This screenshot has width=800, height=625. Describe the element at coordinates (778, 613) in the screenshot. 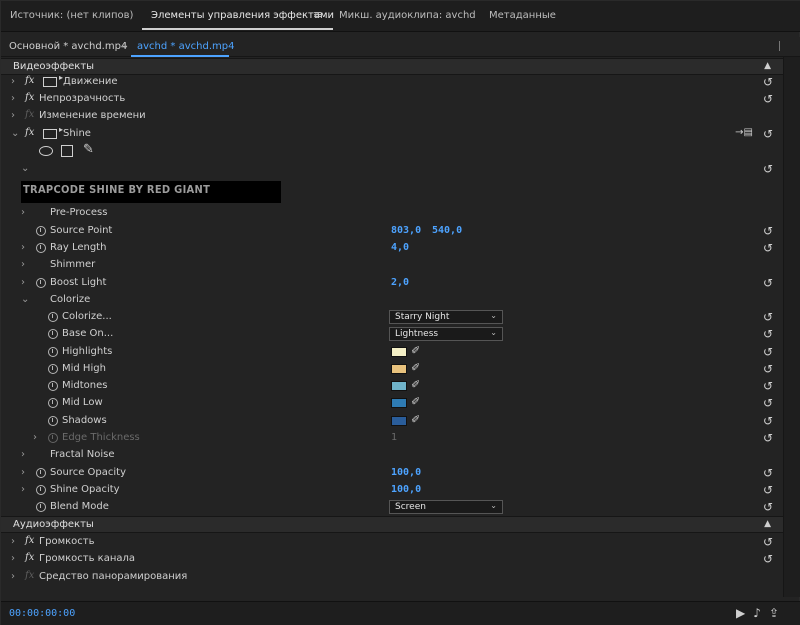

I see `export-icon: ⇪` at that location.